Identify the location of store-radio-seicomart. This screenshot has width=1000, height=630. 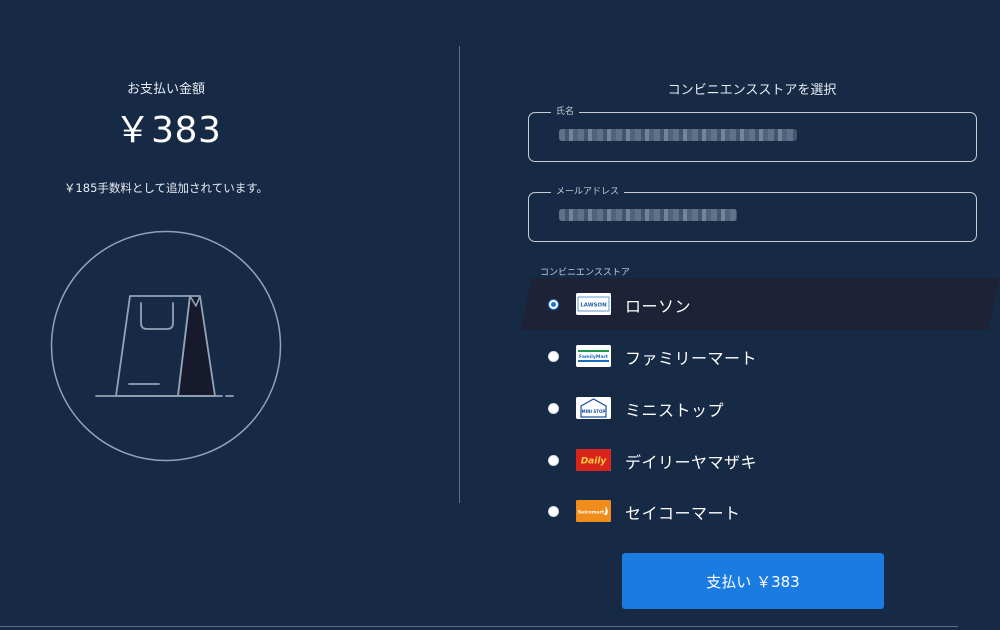
(553, 511).